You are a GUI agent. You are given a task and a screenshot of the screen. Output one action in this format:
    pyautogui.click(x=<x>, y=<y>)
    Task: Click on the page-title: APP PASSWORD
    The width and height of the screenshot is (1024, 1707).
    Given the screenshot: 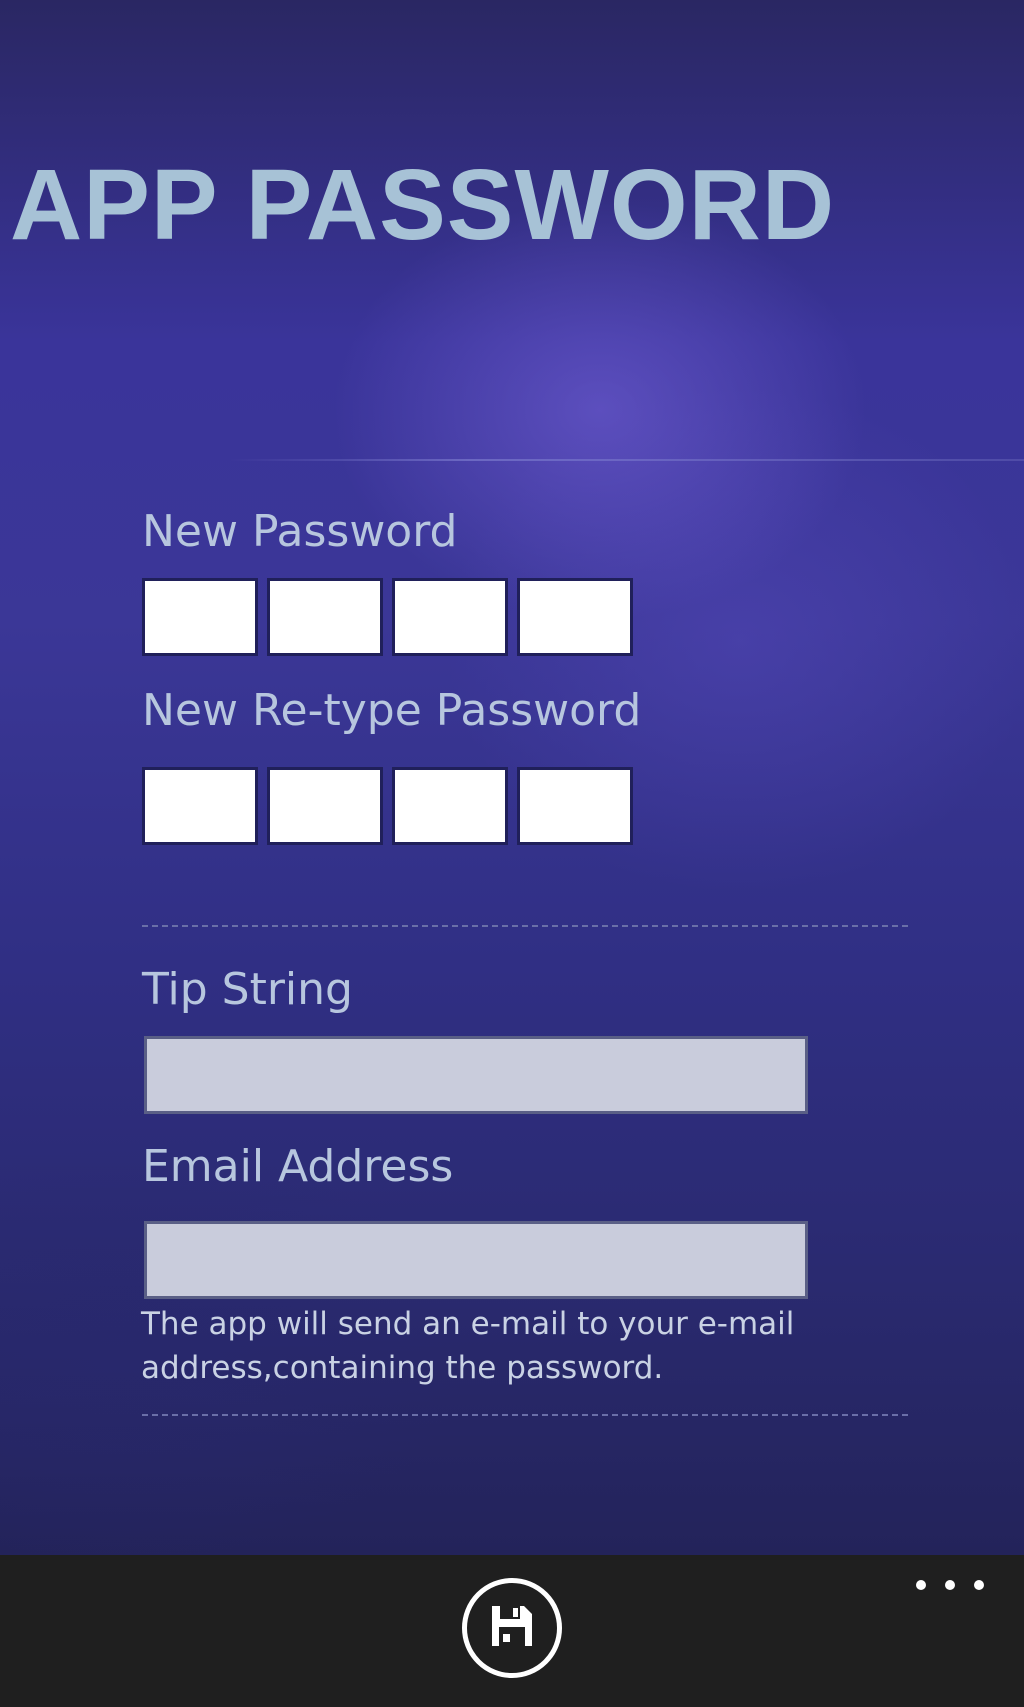 What is the action you would take?
    pyautogui.click(x=423, y=205)
    